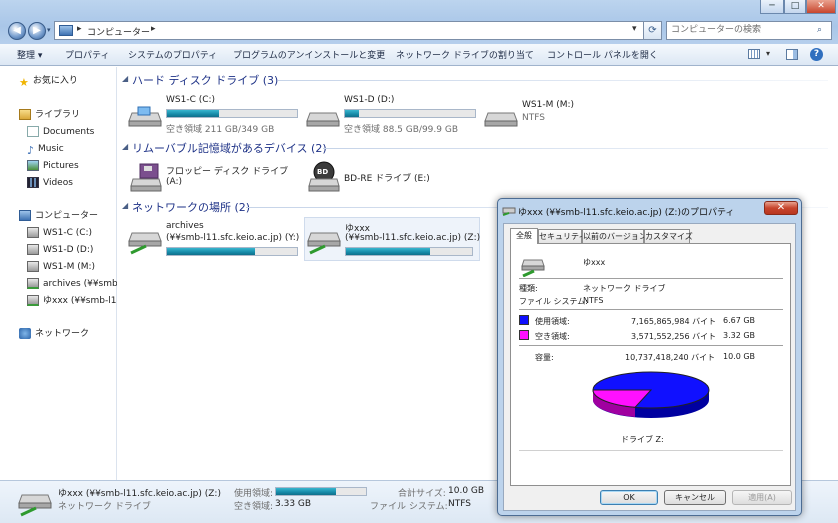 The width and height of the screenshot is (838, 523). I want to click on view-options-chevron-icon: ▾, so click(768, 53).